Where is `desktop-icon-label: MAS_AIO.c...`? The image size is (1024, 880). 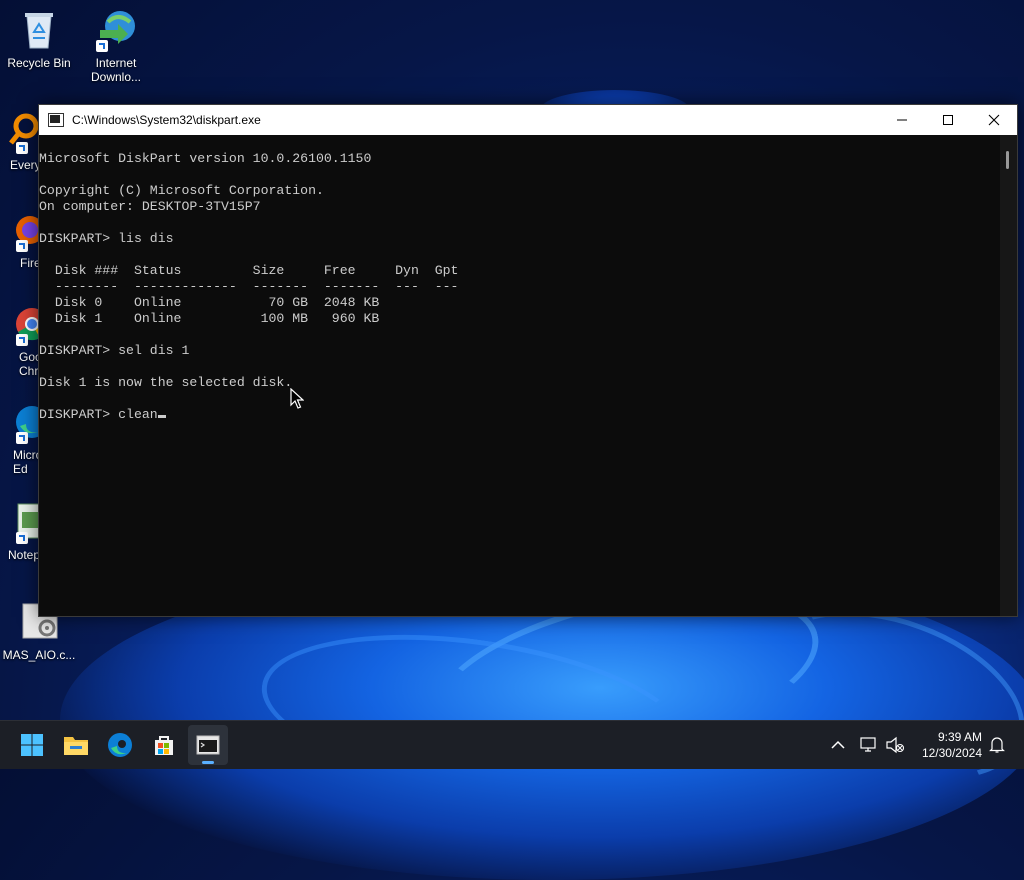 desktop-icon-label: MAS_AIO.c... is located at coordinates (39, 655).